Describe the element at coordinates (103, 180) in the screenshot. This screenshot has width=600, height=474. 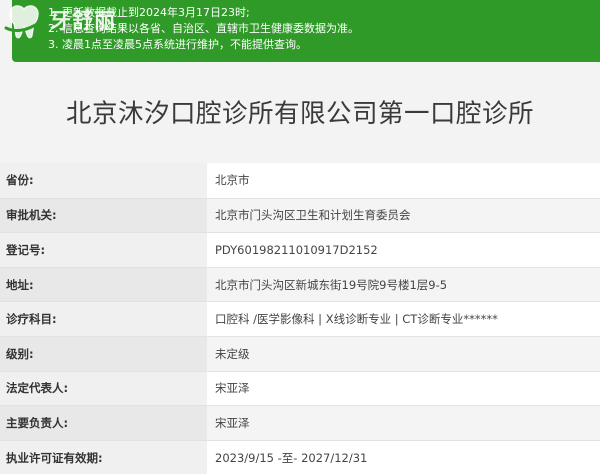
I see `row-label: 省份:` at that location.